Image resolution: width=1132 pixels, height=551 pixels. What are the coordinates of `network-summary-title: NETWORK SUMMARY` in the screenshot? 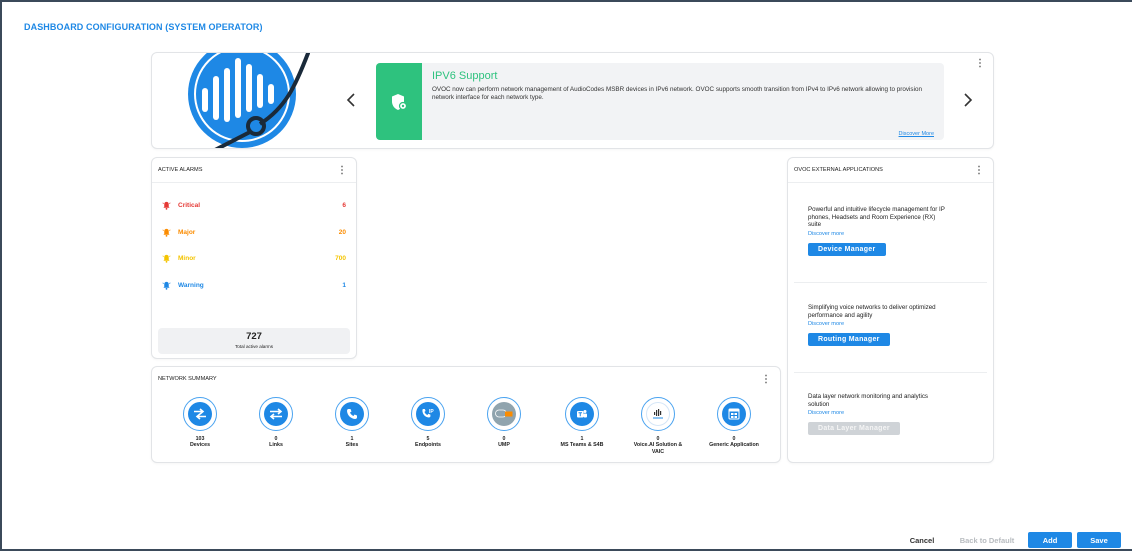 It's located at (187, 379).